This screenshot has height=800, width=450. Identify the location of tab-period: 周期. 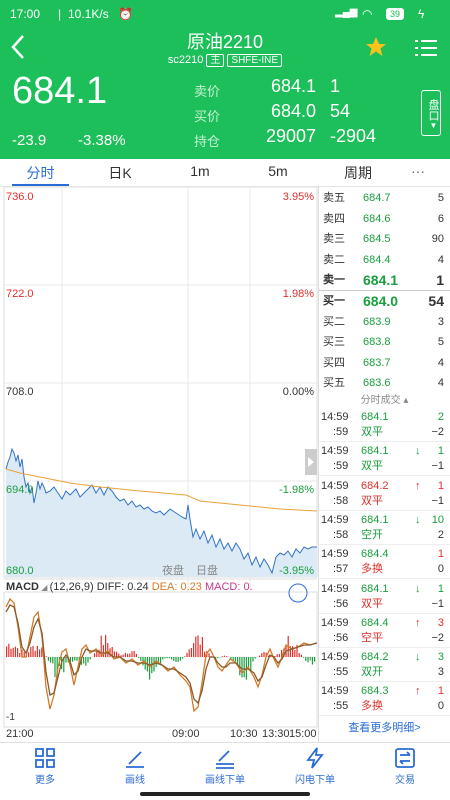
(358, 173).